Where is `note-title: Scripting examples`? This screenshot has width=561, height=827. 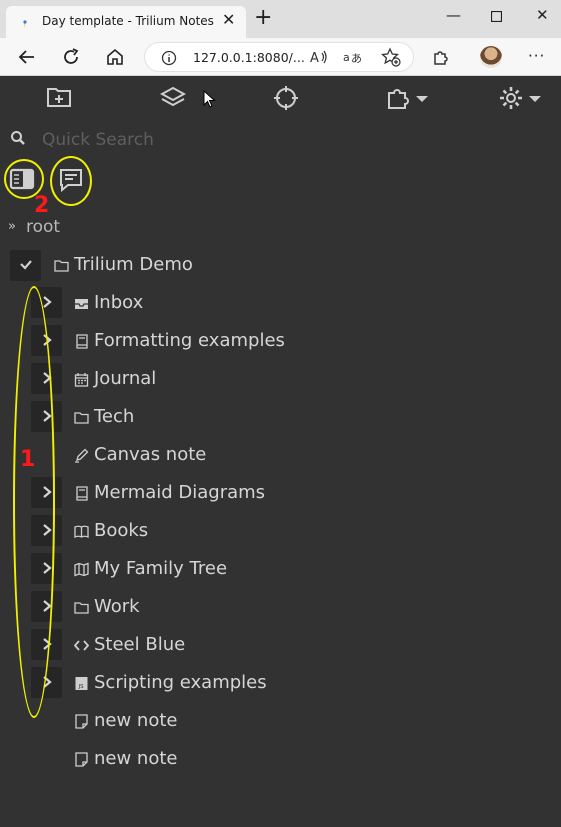 note-title: Scripting examples is located at coordinates (180, 682).